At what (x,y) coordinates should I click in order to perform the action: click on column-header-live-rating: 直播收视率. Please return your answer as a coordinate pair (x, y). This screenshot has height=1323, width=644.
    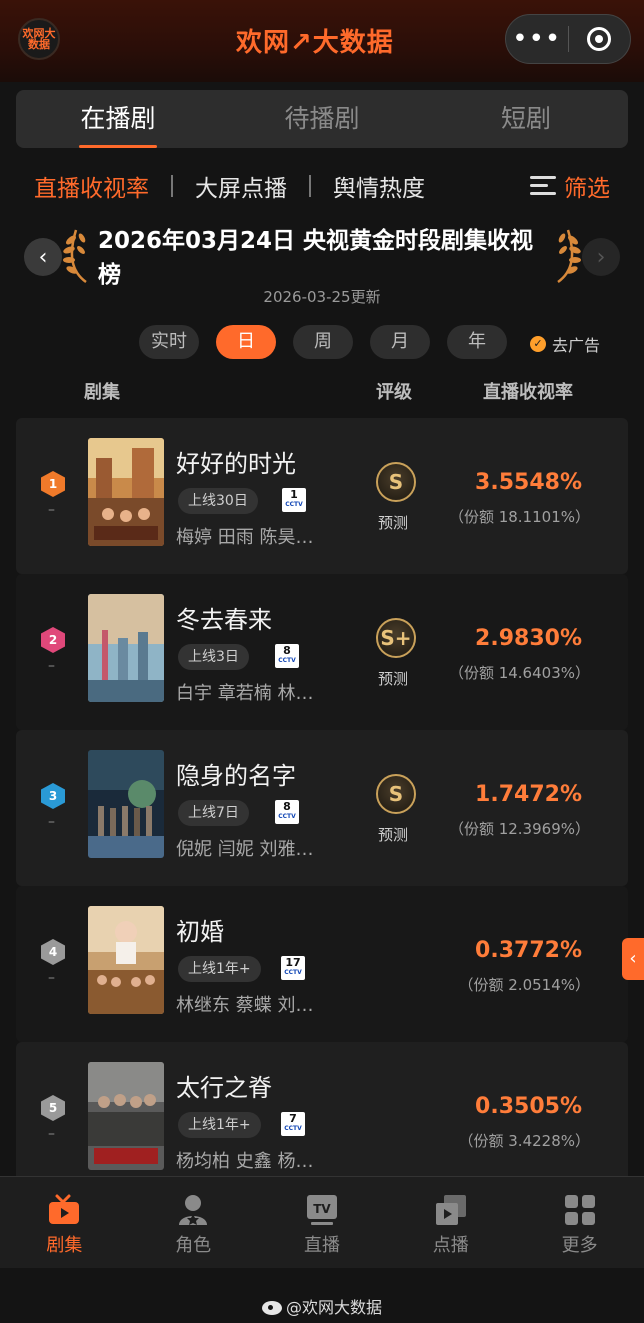
    Looking at the image, I should click on (528, 391).